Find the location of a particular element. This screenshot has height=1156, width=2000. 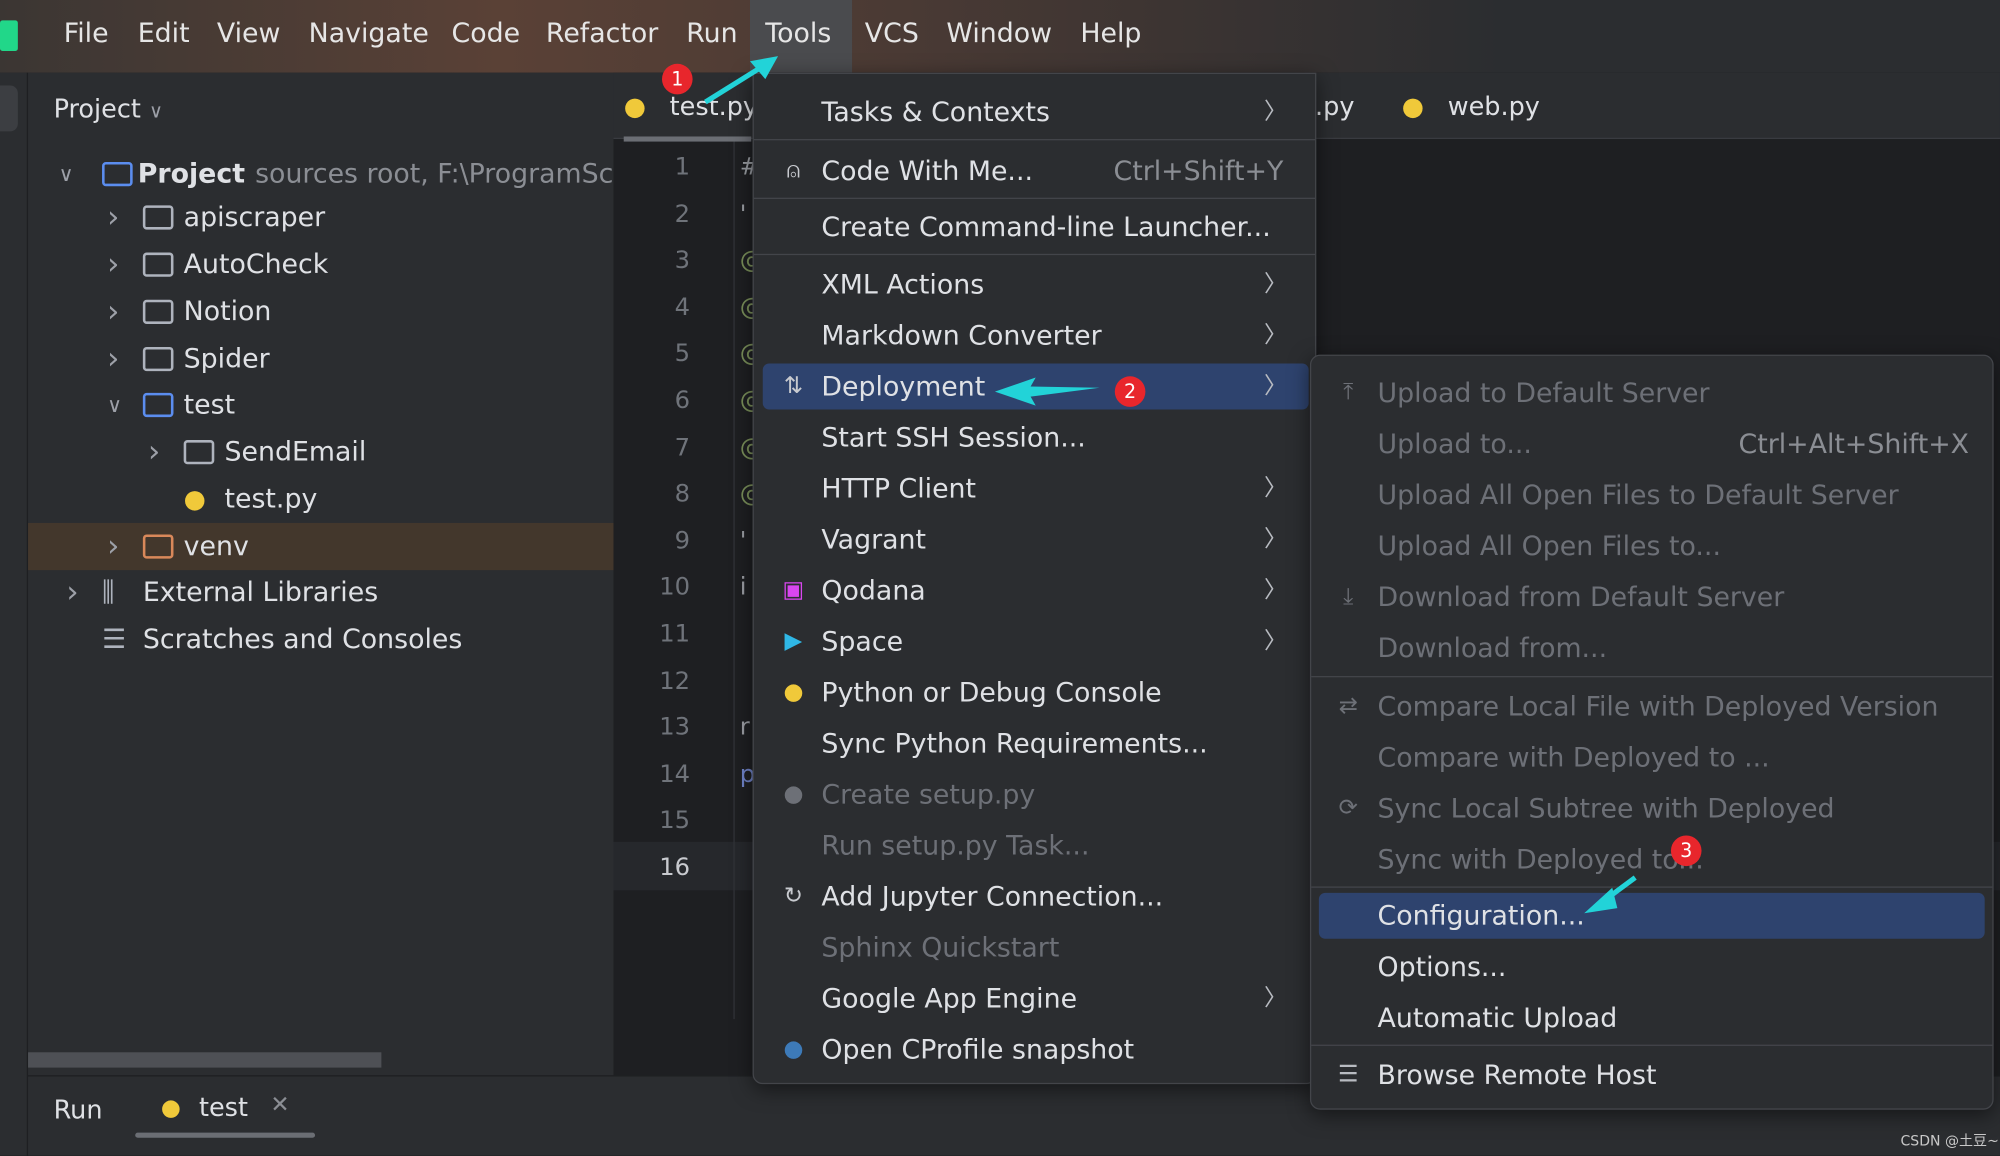

watermark: CSDN @土豆~ is located at coordinates (1949, 1141).